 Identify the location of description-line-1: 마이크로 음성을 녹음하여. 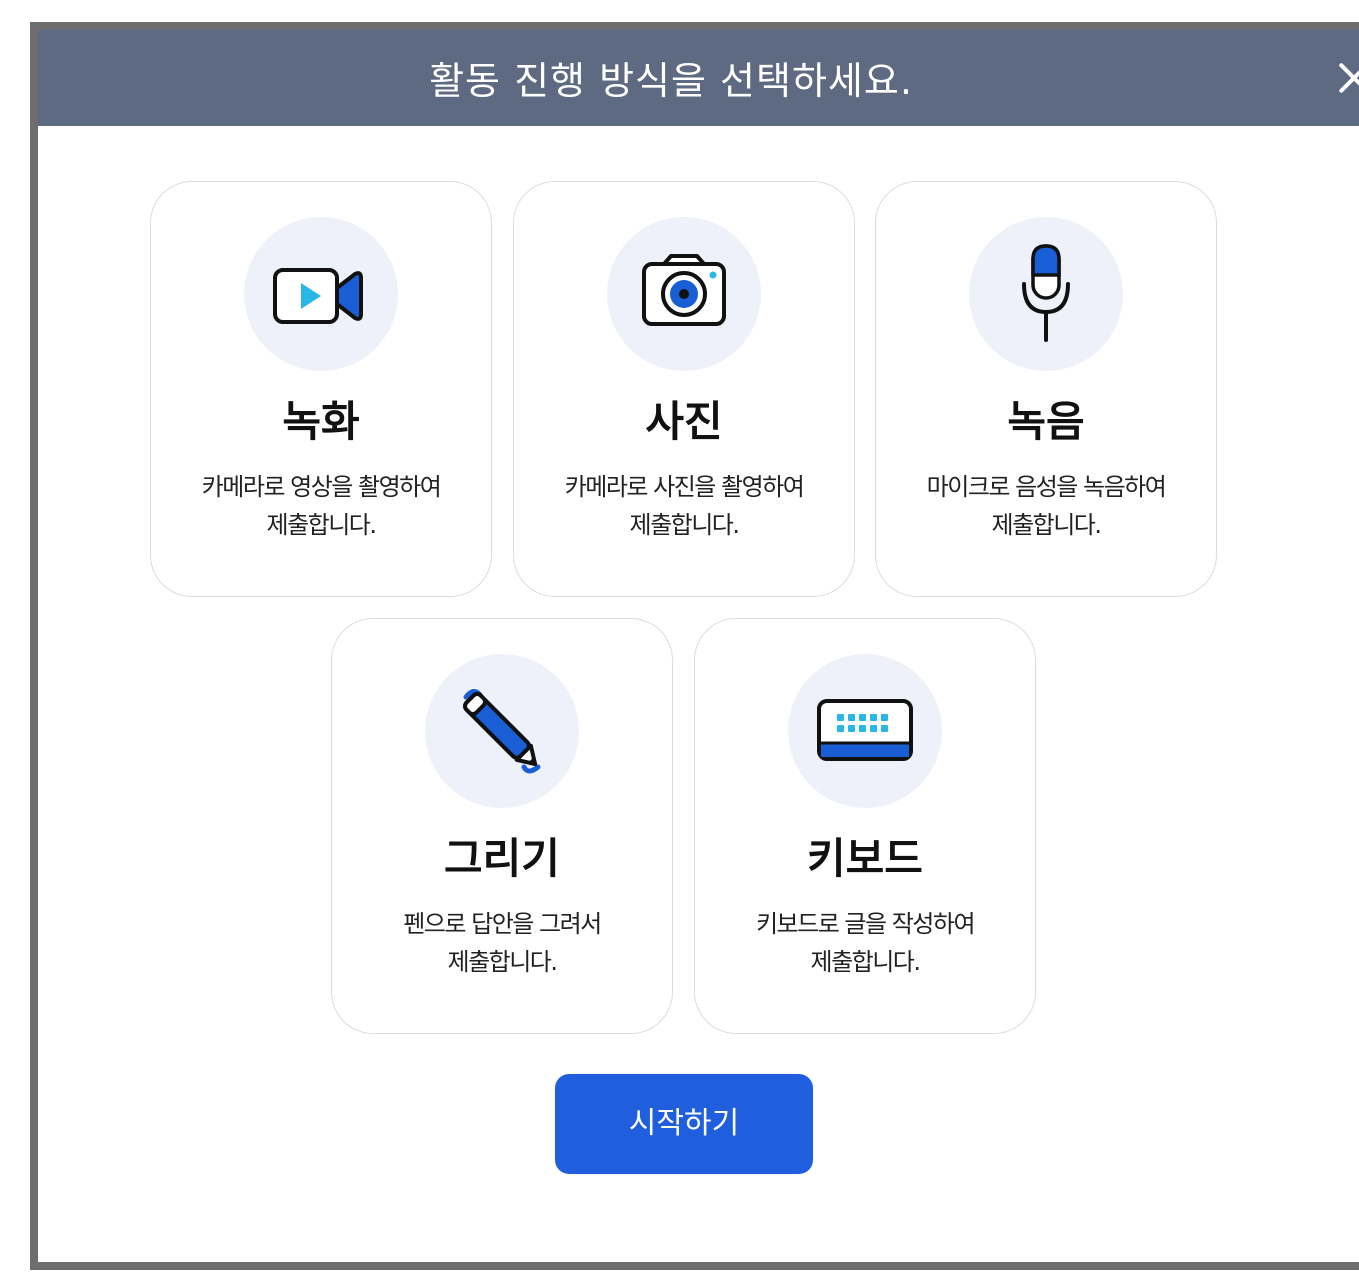
(1046, 487).